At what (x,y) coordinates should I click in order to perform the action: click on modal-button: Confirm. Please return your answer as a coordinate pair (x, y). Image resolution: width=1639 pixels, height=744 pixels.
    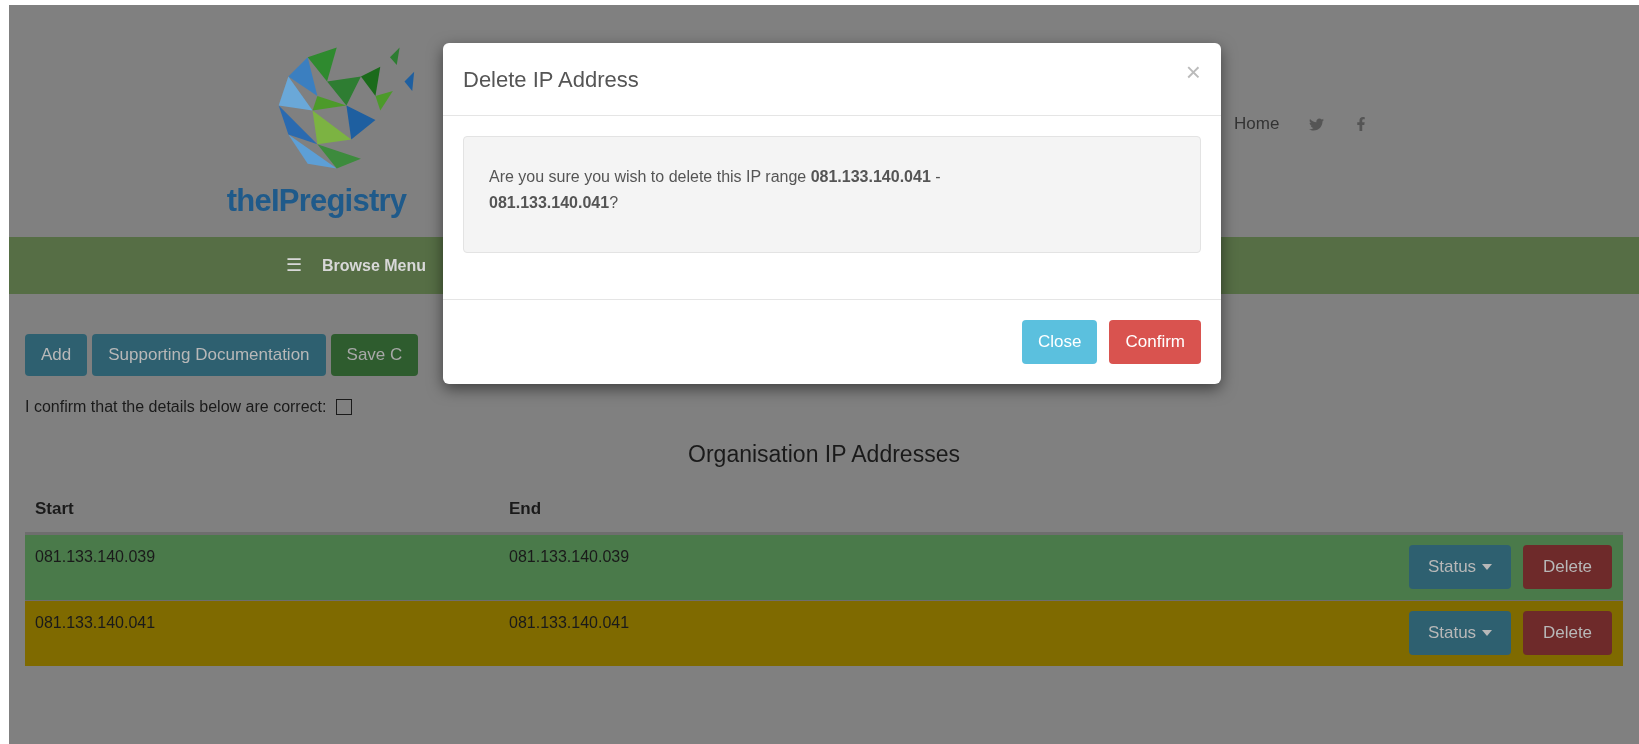
    Looking at the image, I should click on (1155, 342).